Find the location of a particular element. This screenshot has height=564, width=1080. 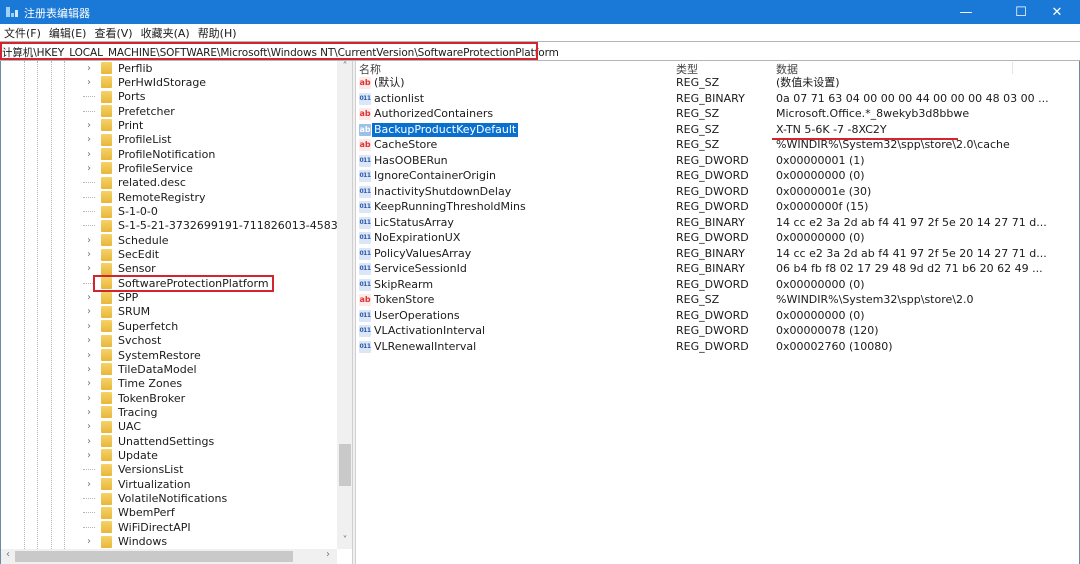

menu-edit: 编辑(E) is located at coordinates (68, 32).